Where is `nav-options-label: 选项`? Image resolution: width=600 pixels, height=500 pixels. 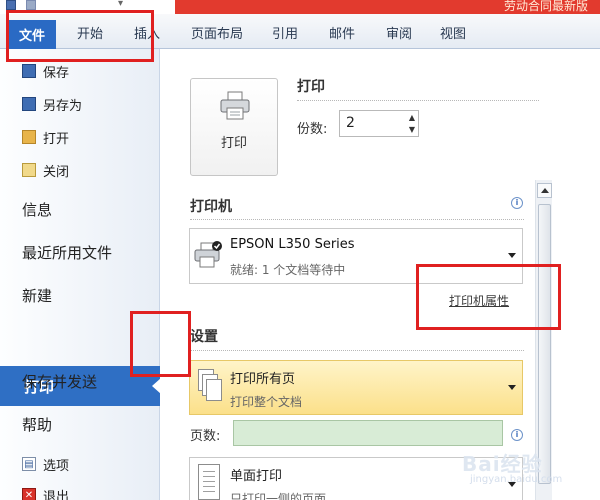
nav-options-label: 选项 is located at coordinates (56, 466).